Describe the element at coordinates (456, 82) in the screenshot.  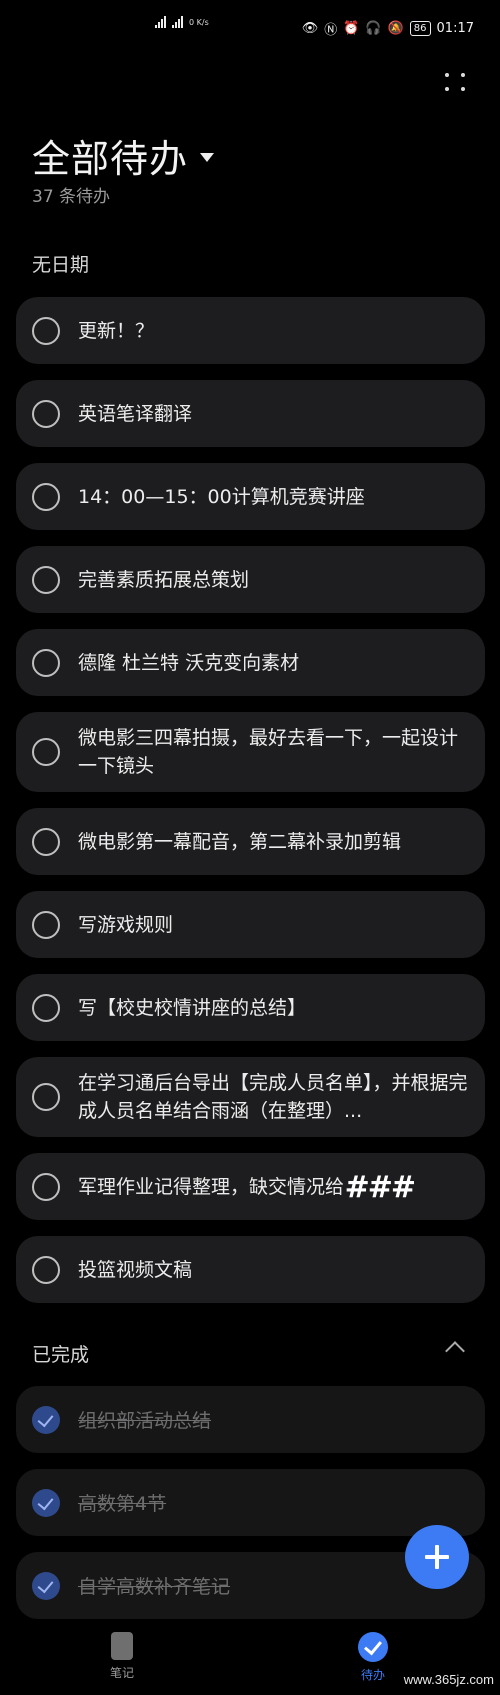
I see `more-menu-icon` at that location.